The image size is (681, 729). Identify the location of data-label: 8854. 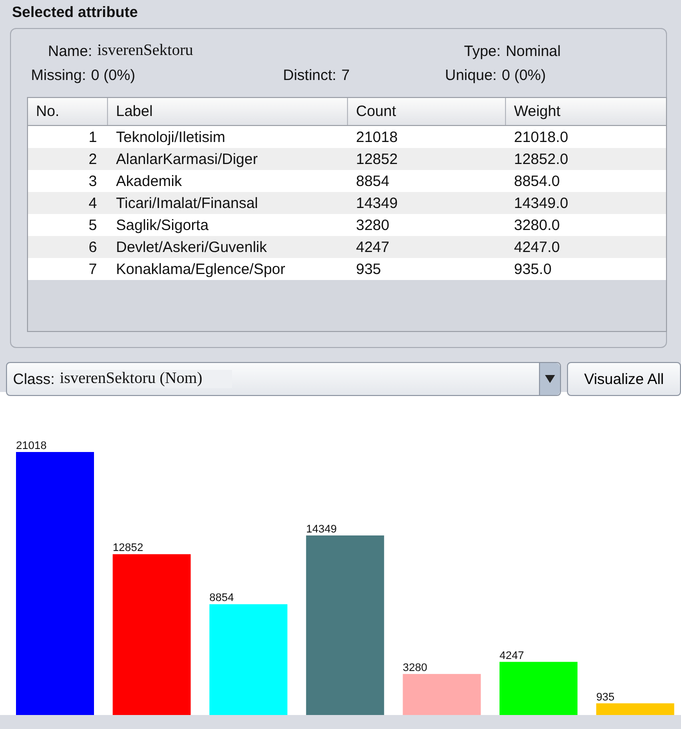
(221, 598).